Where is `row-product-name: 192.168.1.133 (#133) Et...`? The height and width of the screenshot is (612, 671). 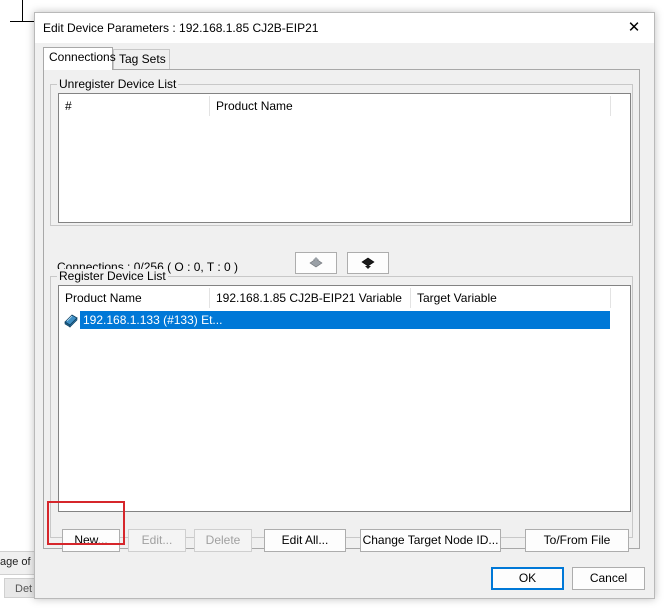
row-product-name: 192.168.1.133 (#133) Et... is located at coordinates (153, 320).